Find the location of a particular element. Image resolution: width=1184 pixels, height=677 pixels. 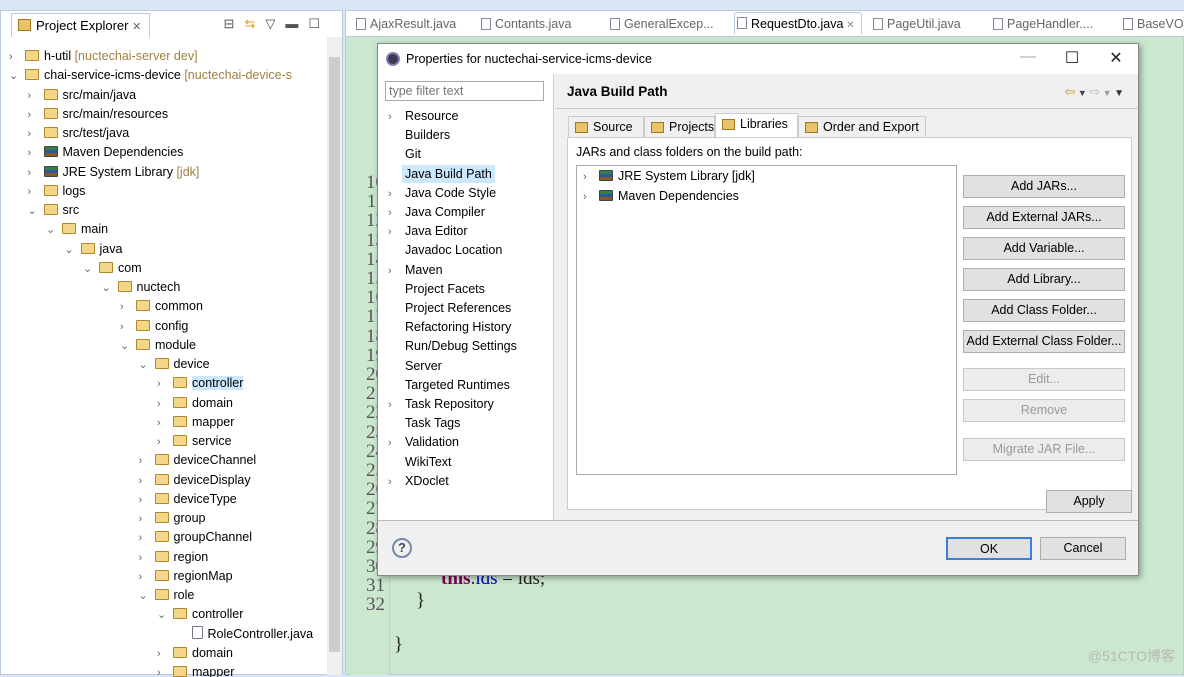

cancel-button: Cancel is located at coordinates (1083, 548).